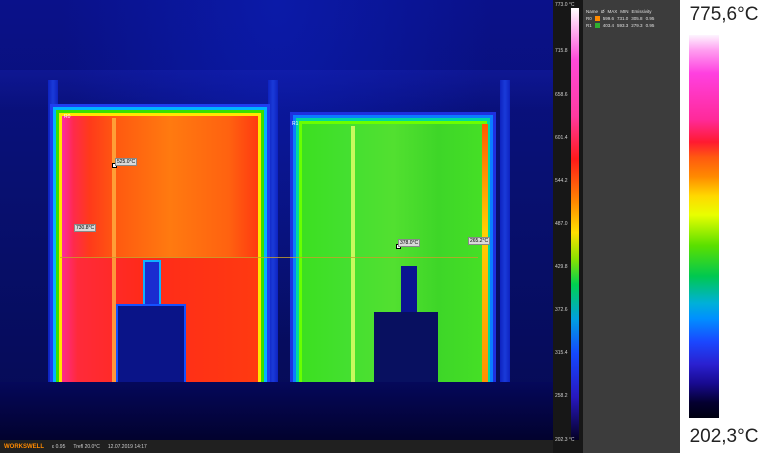 The width and height of the screenshot is (768, 453). What do you see at coordinates (641, 11) in the screenshot?
I see `header-emissivity: Emissivity` at bounding box center [641, 11].